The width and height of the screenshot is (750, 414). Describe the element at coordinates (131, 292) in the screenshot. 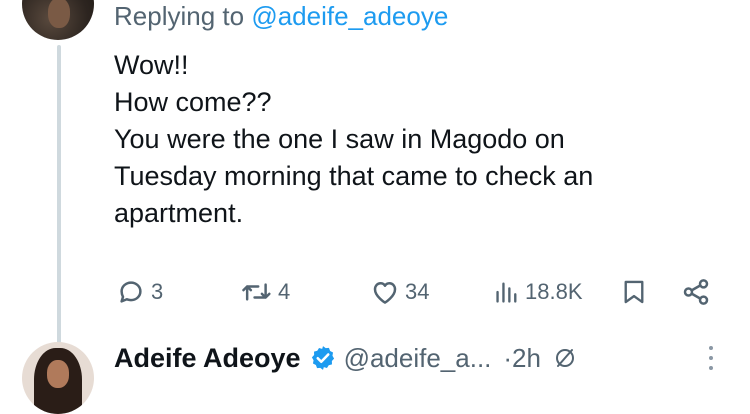

I see `reply-icon` at that location.